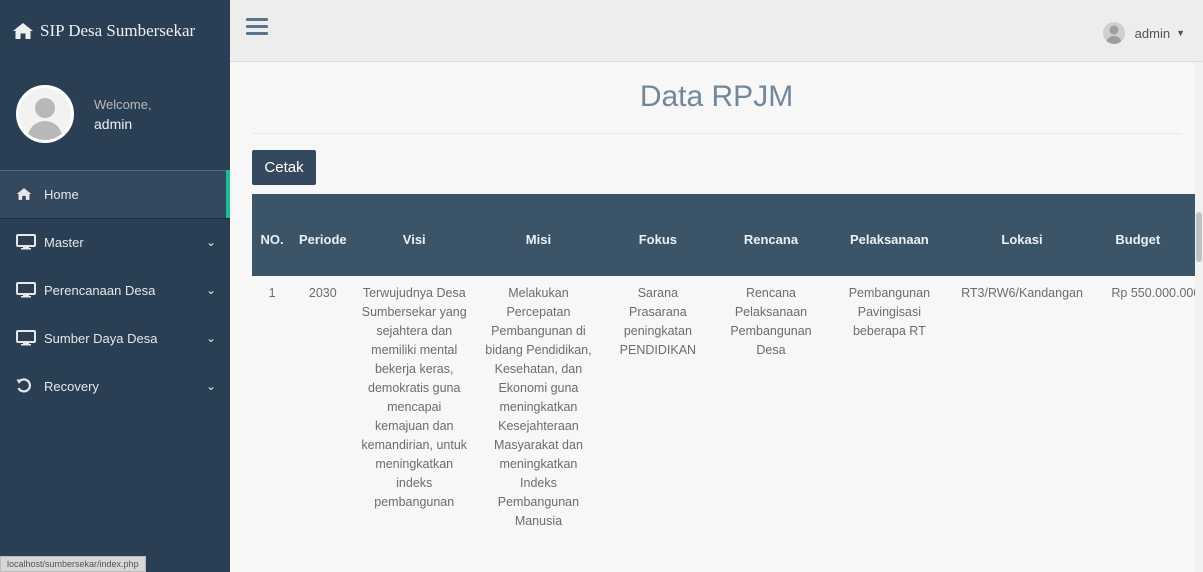  What do you see at coordinates (1199, 237) in the screenshot?
I see `scrollbar-thumb` at bounding box center [1199, 237].